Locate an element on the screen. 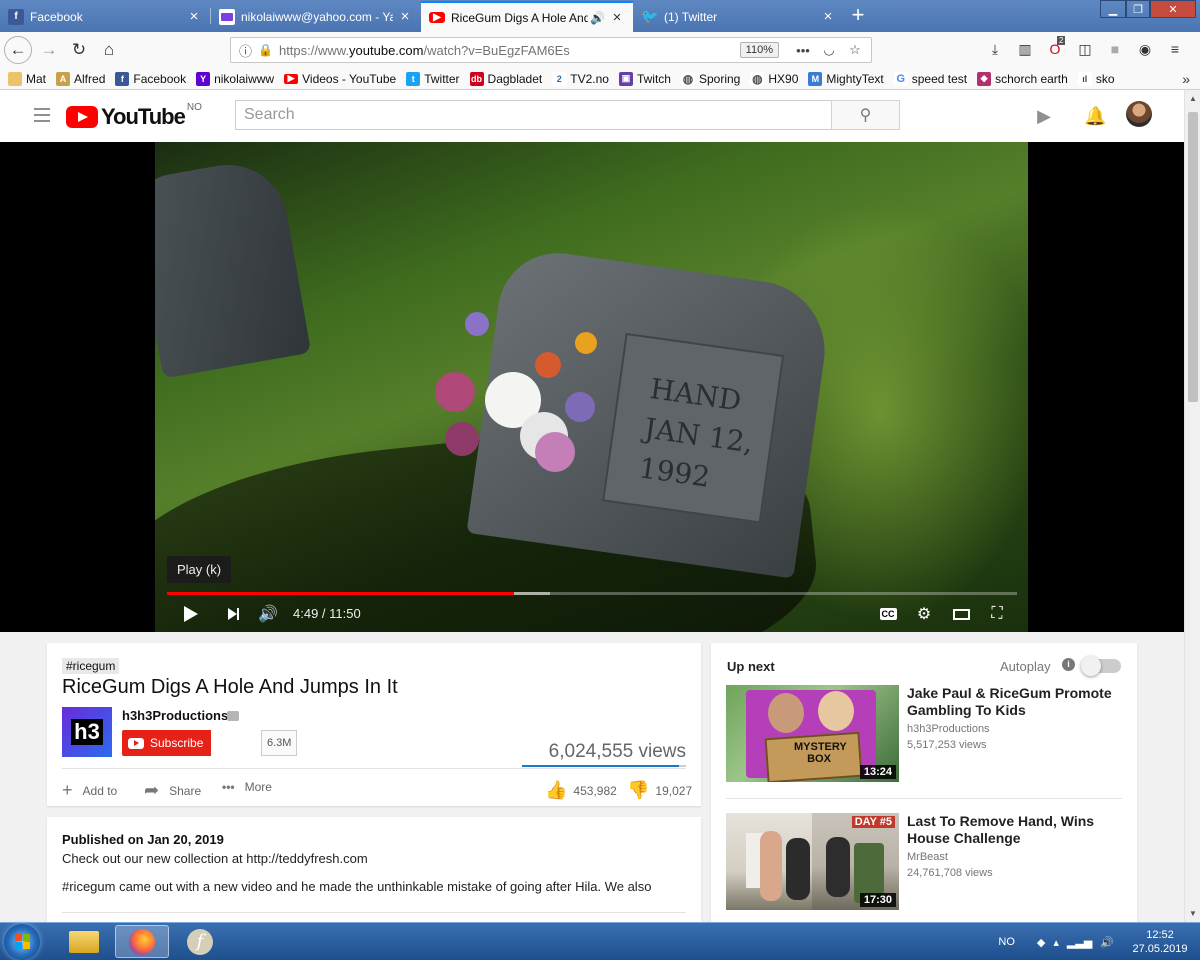  bookmark-dagbladet: db Dagbladet is located at coordinates (505, 78).